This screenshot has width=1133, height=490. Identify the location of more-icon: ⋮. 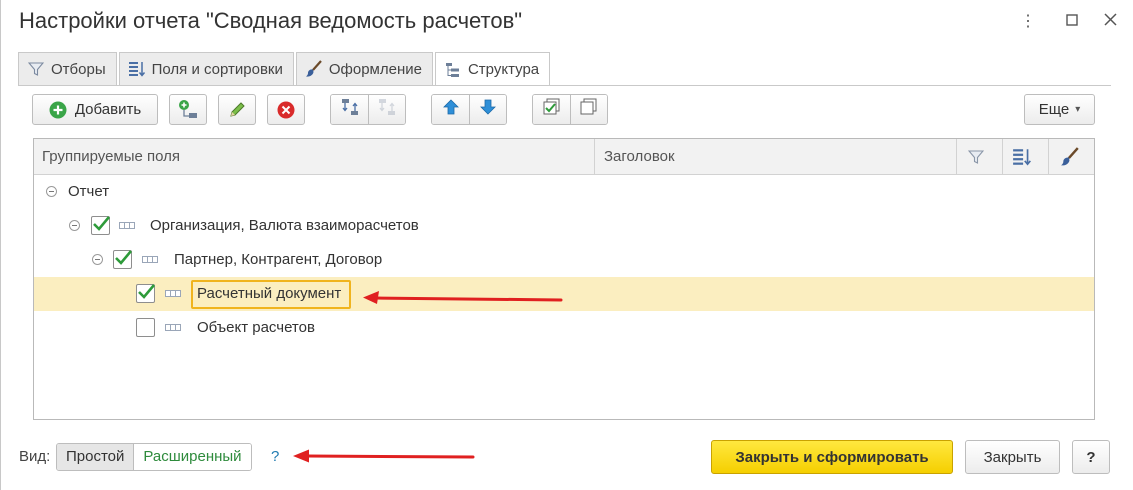
(1028, 22).